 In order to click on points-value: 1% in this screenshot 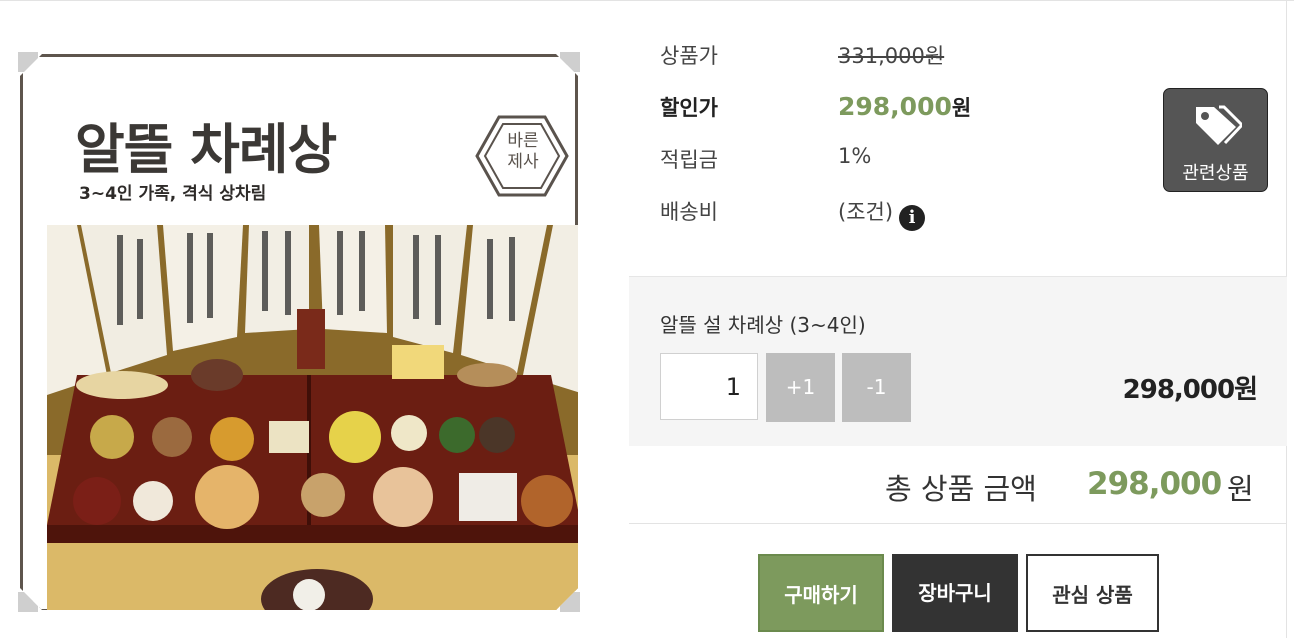, I will do `click(855, 156)`.